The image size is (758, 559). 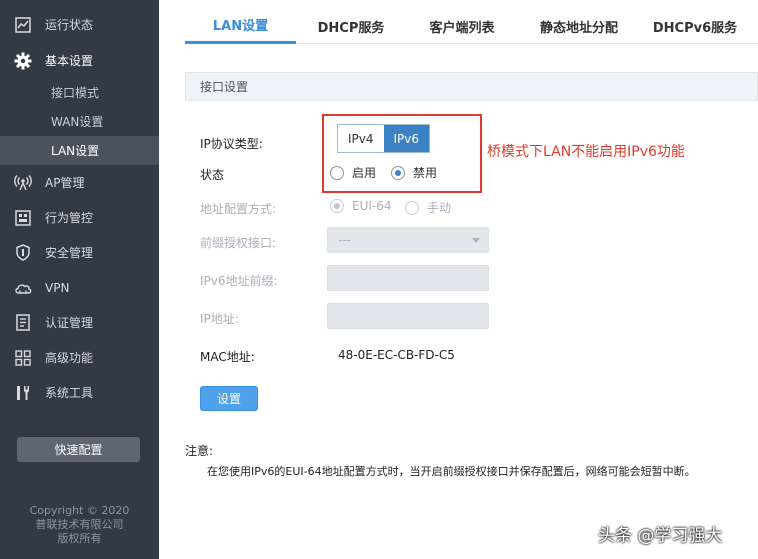 I want to click on sidebar-item-vpn: VPN, so click(x=79, y=287).